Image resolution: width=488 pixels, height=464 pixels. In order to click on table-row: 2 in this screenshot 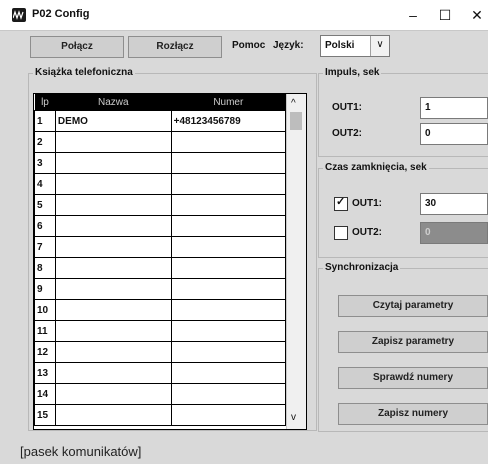, I will do `click(160, 142)`.